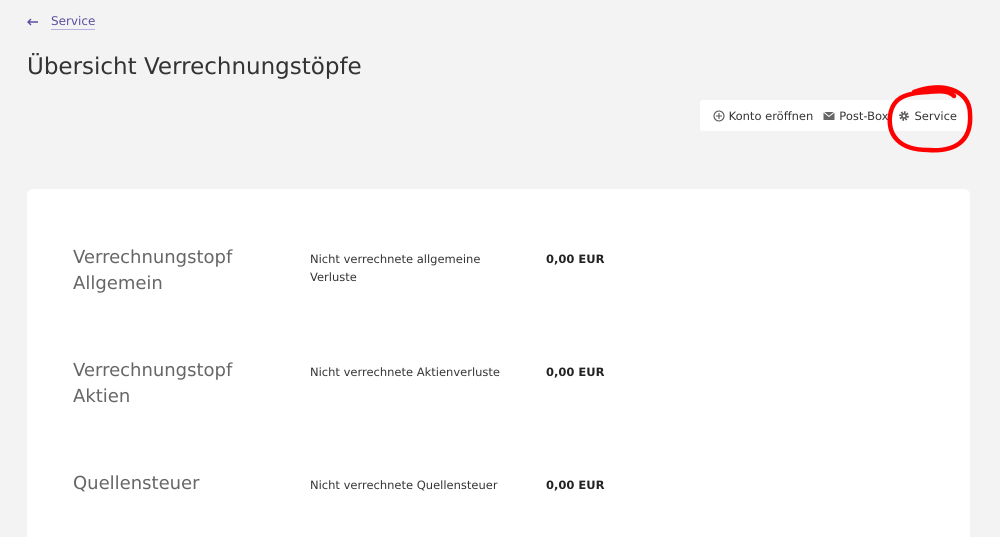 This screenshot has height=537, width=1000. Describe the element at coordinates (856, 115) in the screenshot. I see `toolbar-button: Post-Box` at that location.